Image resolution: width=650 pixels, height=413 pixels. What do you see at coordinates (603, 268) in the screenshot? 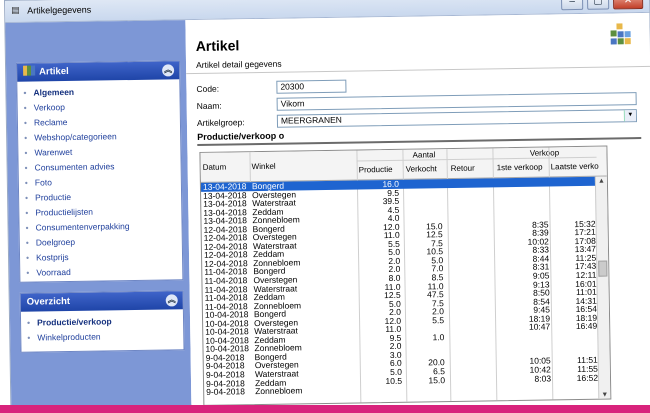
I see `scrollbar-thumb` at bounding box center [603, 268].